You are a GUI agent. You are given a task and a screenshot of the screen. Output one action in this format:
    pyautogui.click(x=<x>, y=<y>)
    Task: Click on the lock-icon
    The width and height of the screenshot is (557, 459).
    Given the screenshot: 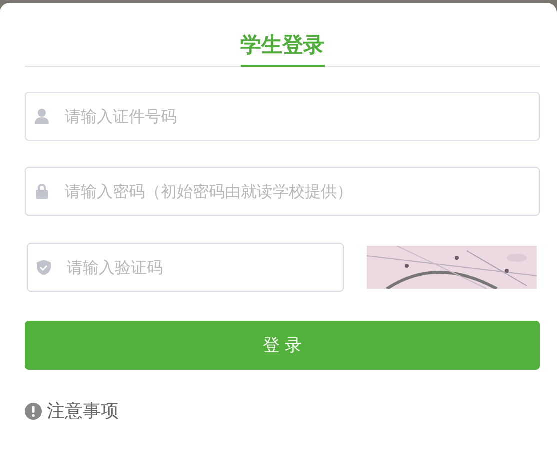 What is the action you would take?
    pyautogui.click(x=42, y=191)
    